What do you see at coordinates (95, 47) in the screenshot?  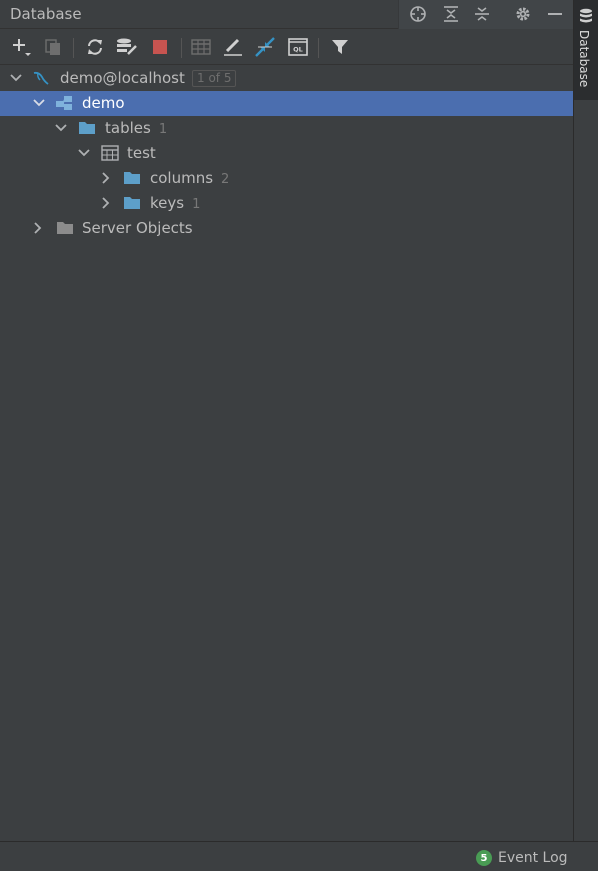 I see `refresh-icon` at bounding box center [95, 47].